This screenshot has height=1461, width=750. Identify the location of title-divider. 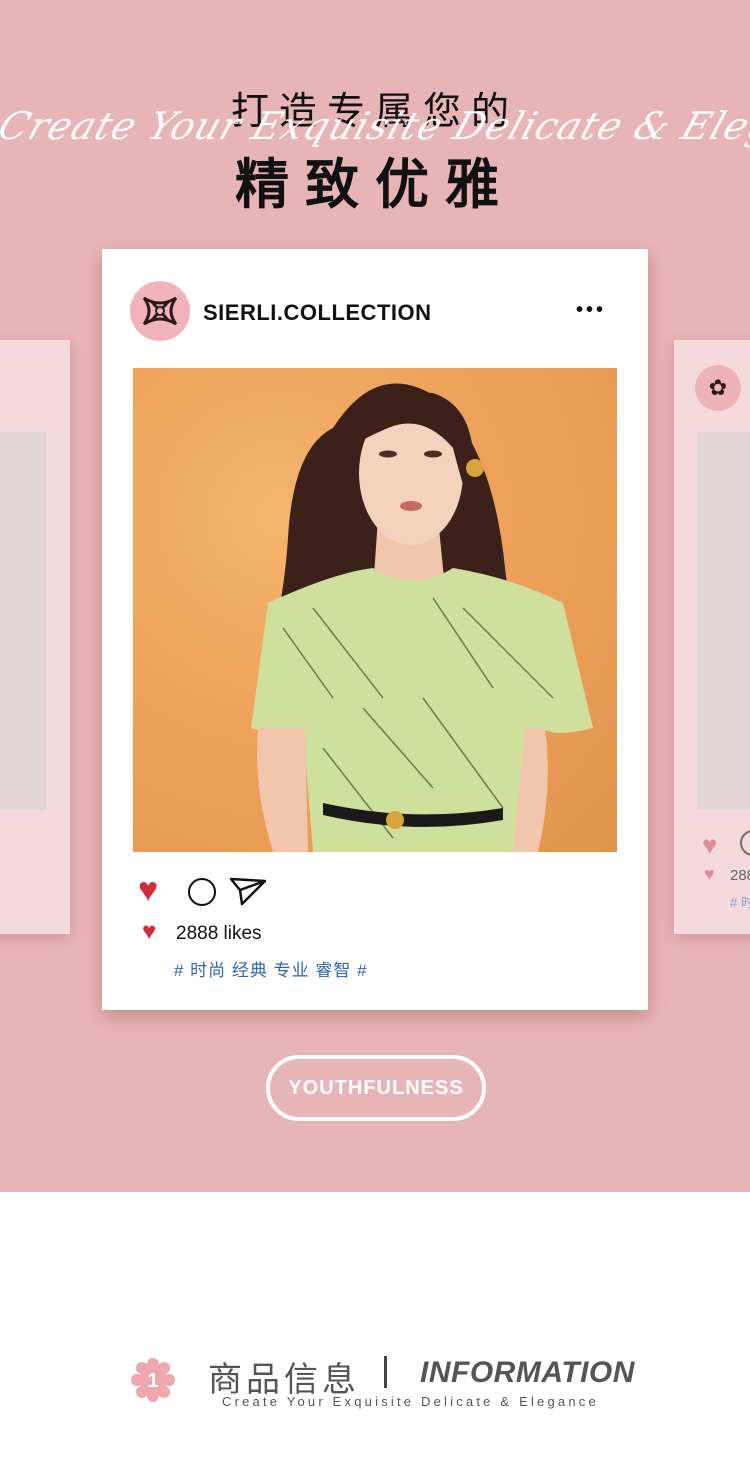
(385, 1372).